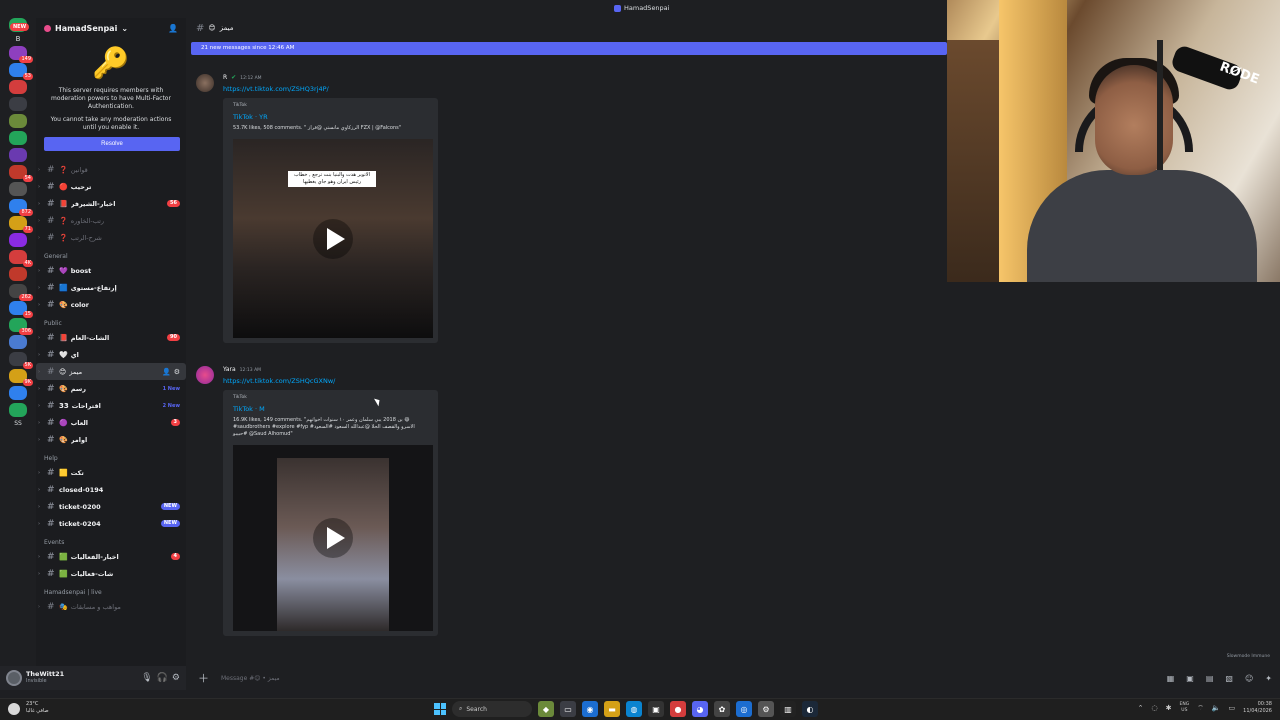 The height and width of the screenshot is (720, 1280). I want to click on server-icon: 149, so click(21, 54).